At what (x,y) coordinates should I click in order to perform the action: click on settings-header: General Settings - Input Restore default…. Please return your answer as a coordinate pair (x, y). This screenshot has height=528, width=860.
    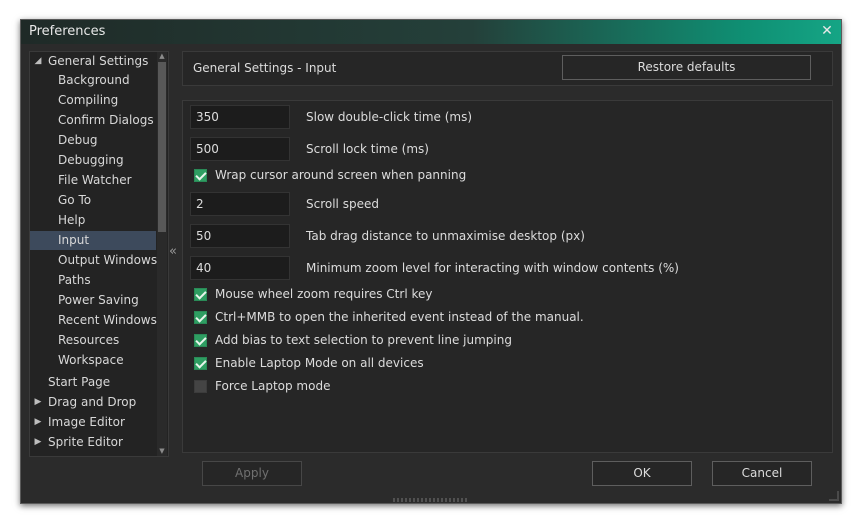
    Looking at the image, I should click on (507, 68).